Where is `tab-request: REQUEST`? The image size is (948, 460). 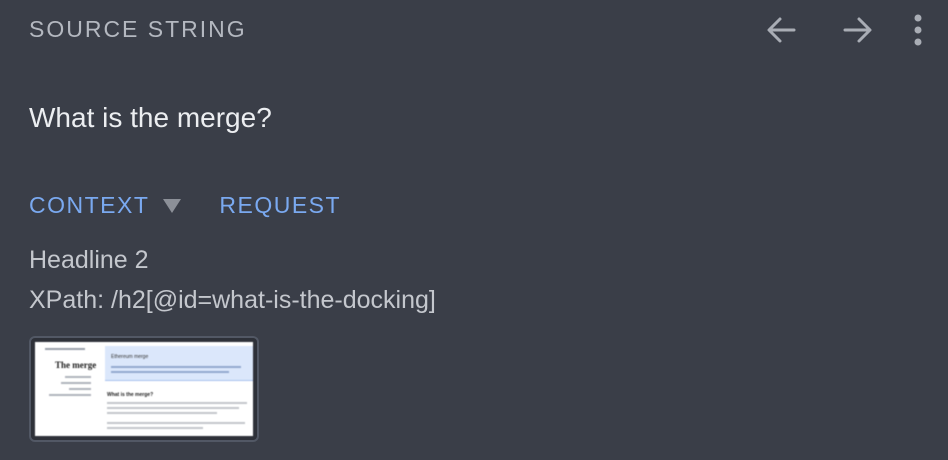
tab-request: REQUEST is located at coordinates (280, 205).